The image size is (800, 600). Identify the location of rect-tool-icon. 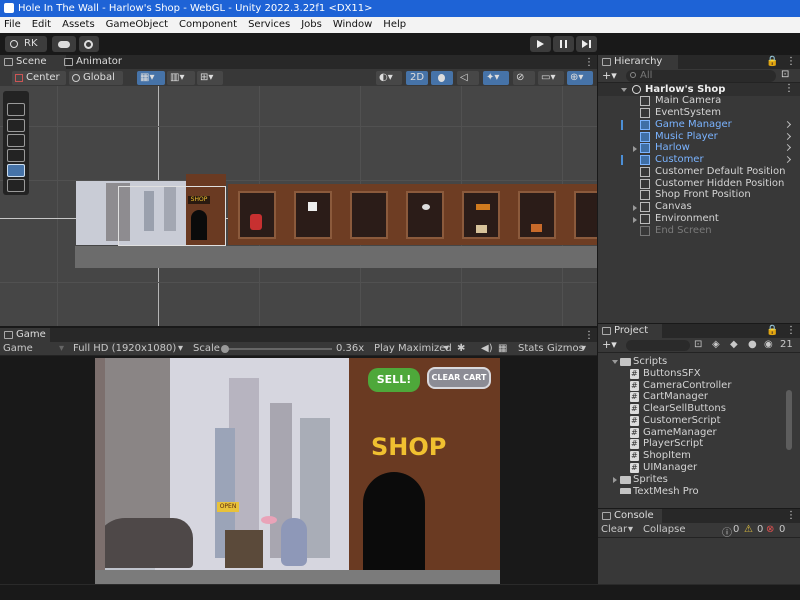
(16, 170).